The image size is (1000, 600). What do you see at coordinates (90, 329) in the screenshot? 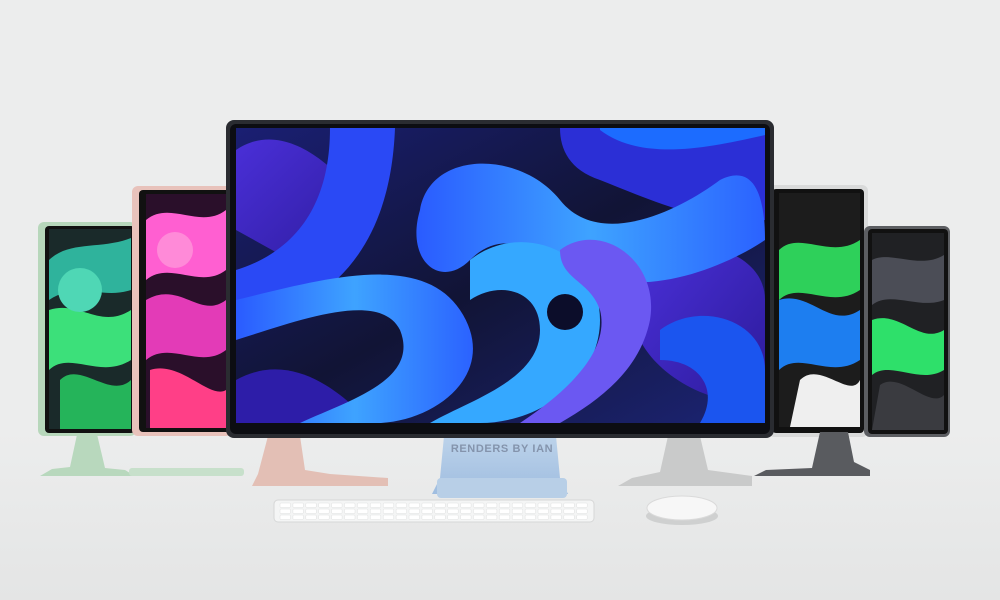
I see `wallpaper-green` at bounding box center [90, 329].